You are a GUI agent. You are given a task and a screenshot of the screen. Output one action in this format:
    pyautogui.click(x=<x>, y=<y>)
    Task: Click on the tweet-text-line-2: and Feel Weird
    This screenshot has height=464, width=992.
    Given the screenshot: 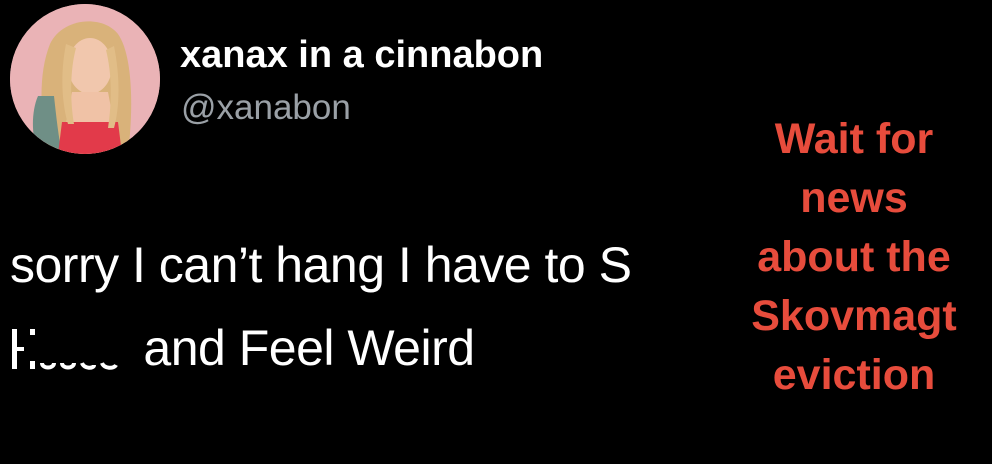 What is the action you would take?
    pyautogui.click(x=242, y=349)
    